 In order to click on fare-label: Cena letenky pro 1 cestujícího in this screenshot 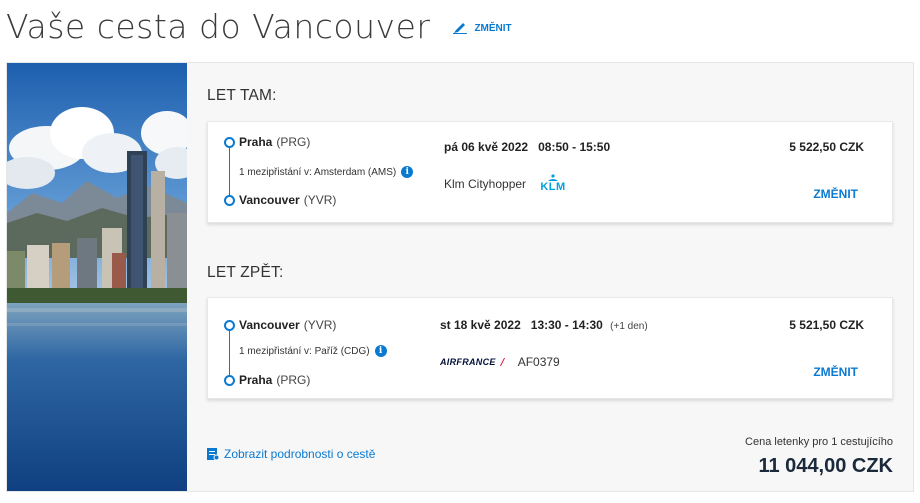, I will do `click(819, 442)`.